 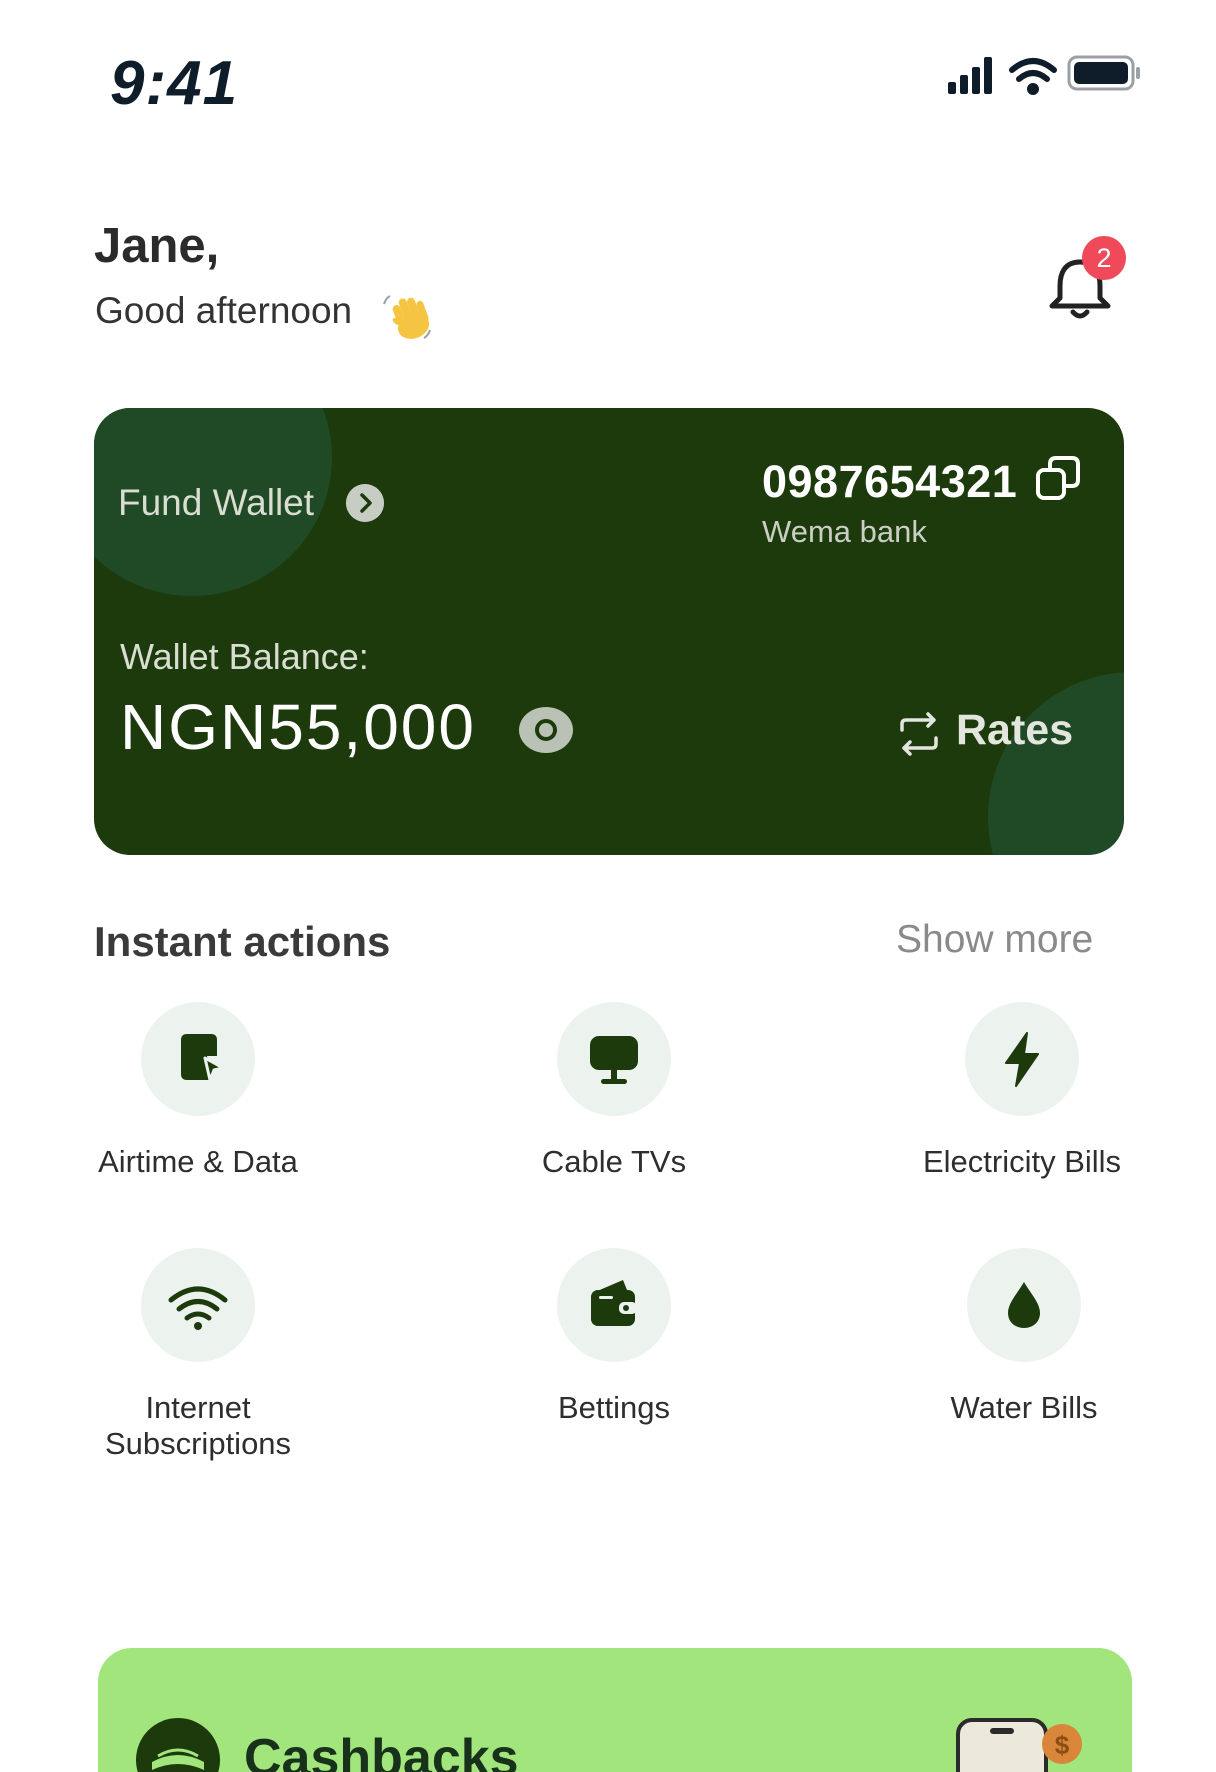 What do you see at coordinates (1019, 1745) in the screenshot?
I see `phone-coin-illustration: $` at bounding box center [1019, 1745].